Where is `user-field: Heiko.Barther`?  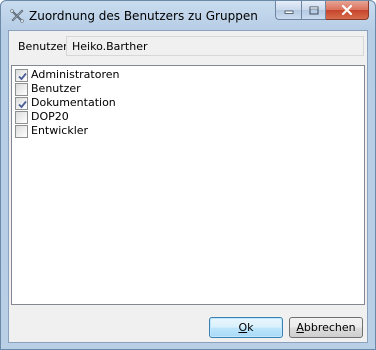
user-field: Heiko.Barther is located at coordinates (215, 46).